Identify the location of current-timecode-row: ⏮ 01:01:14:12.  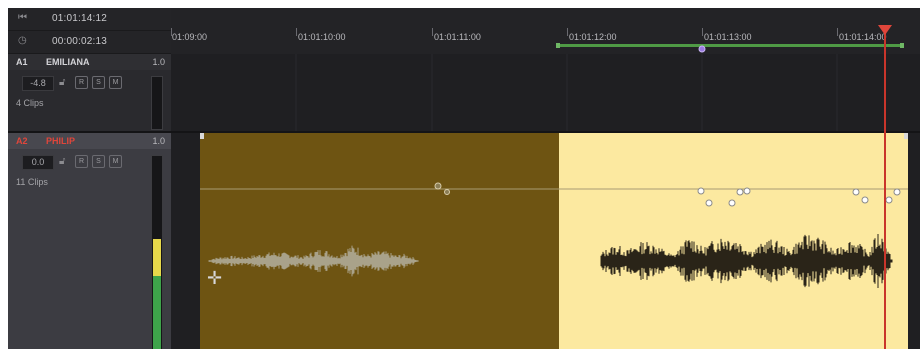
(89, 19).